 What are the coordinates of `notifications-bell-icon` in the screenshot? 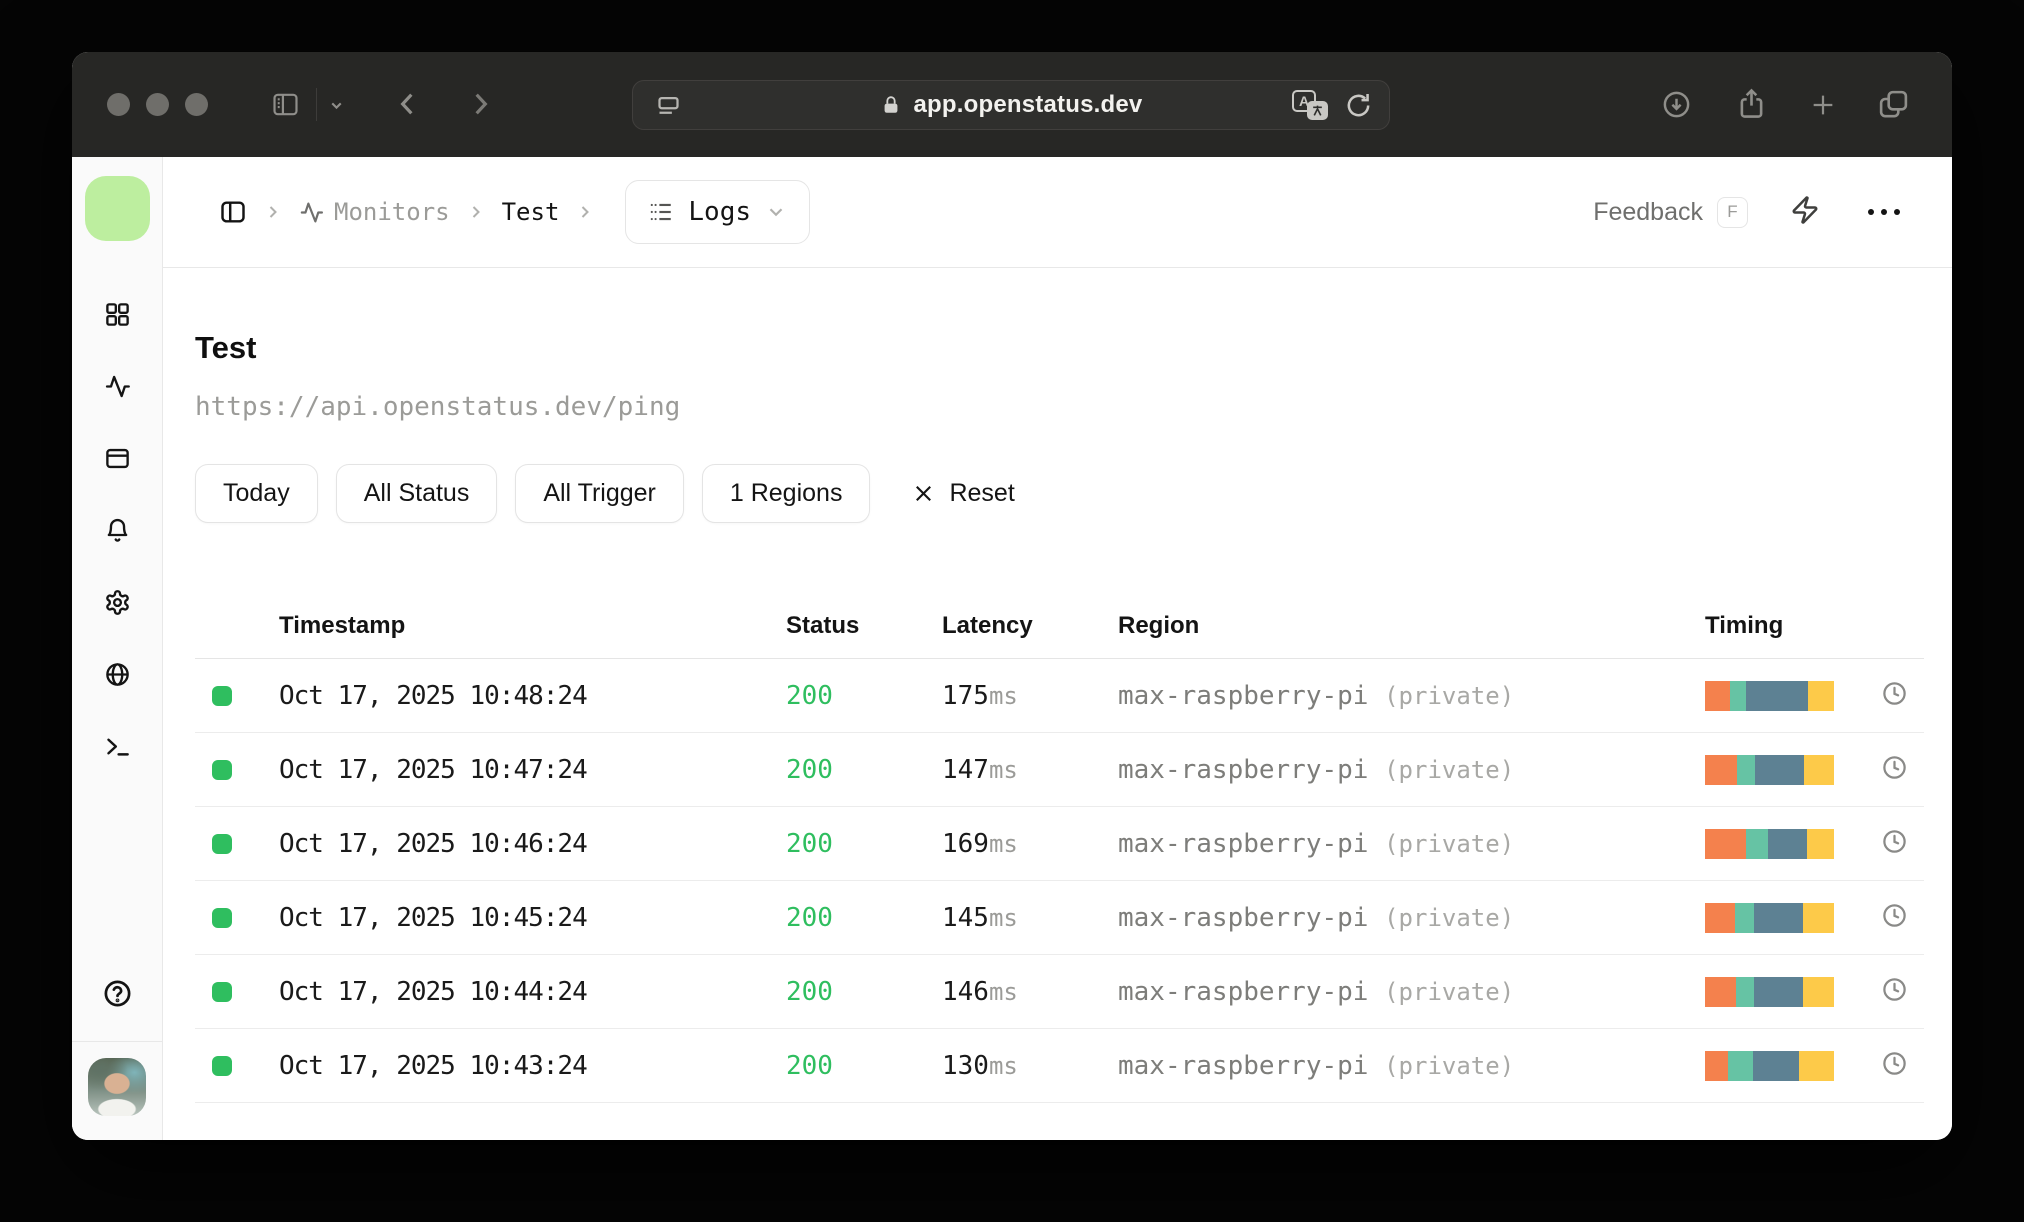 It's located at (117, 530).